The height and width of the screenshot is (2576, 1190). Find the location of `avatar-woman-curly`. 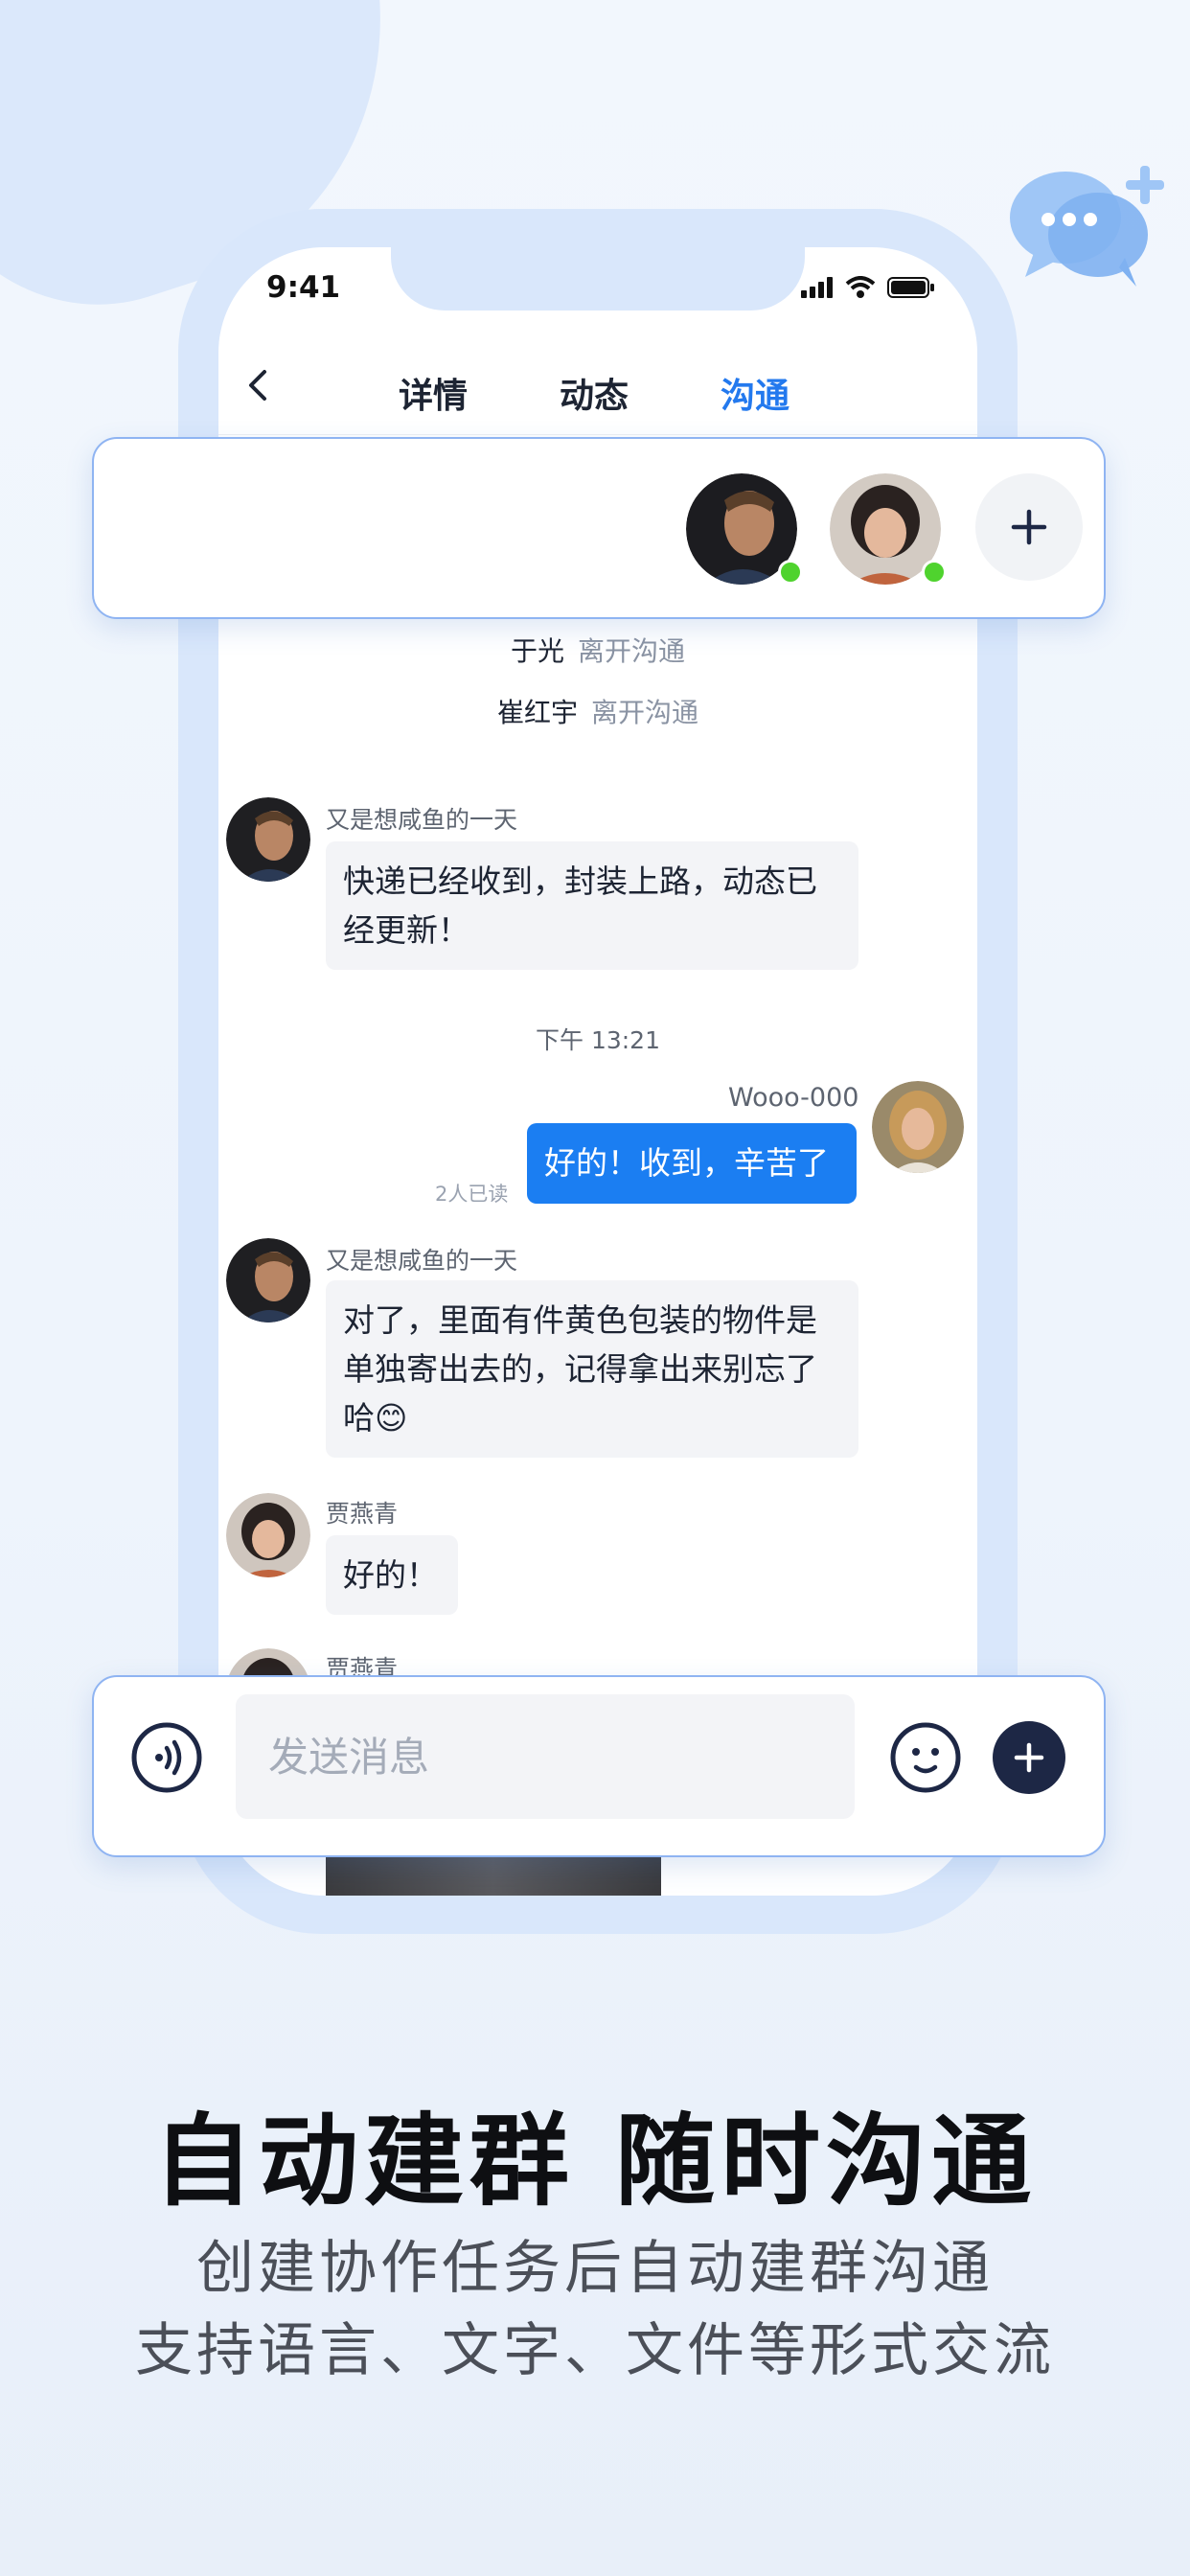

avatar-woman-curly is located at coordinates (918, 1127).